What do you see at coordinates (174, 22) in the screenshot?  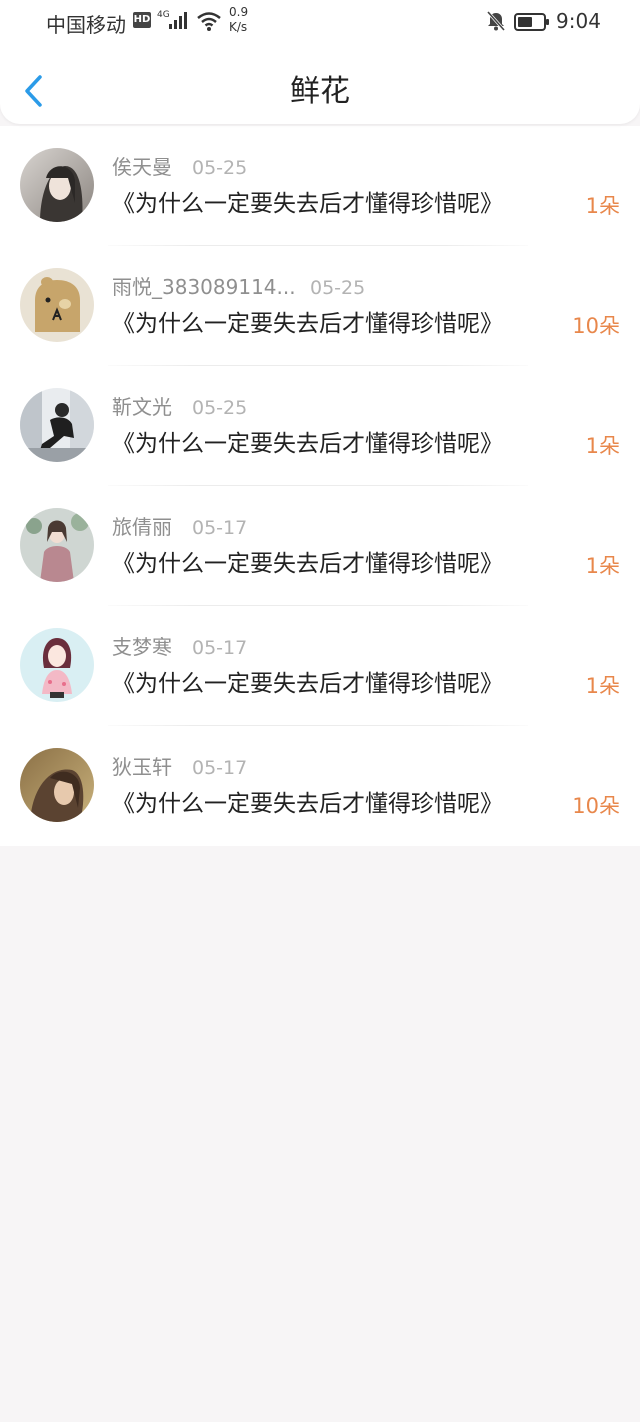 I see `cellular-signal-icon: 4G` at bounding box center [174, 22].